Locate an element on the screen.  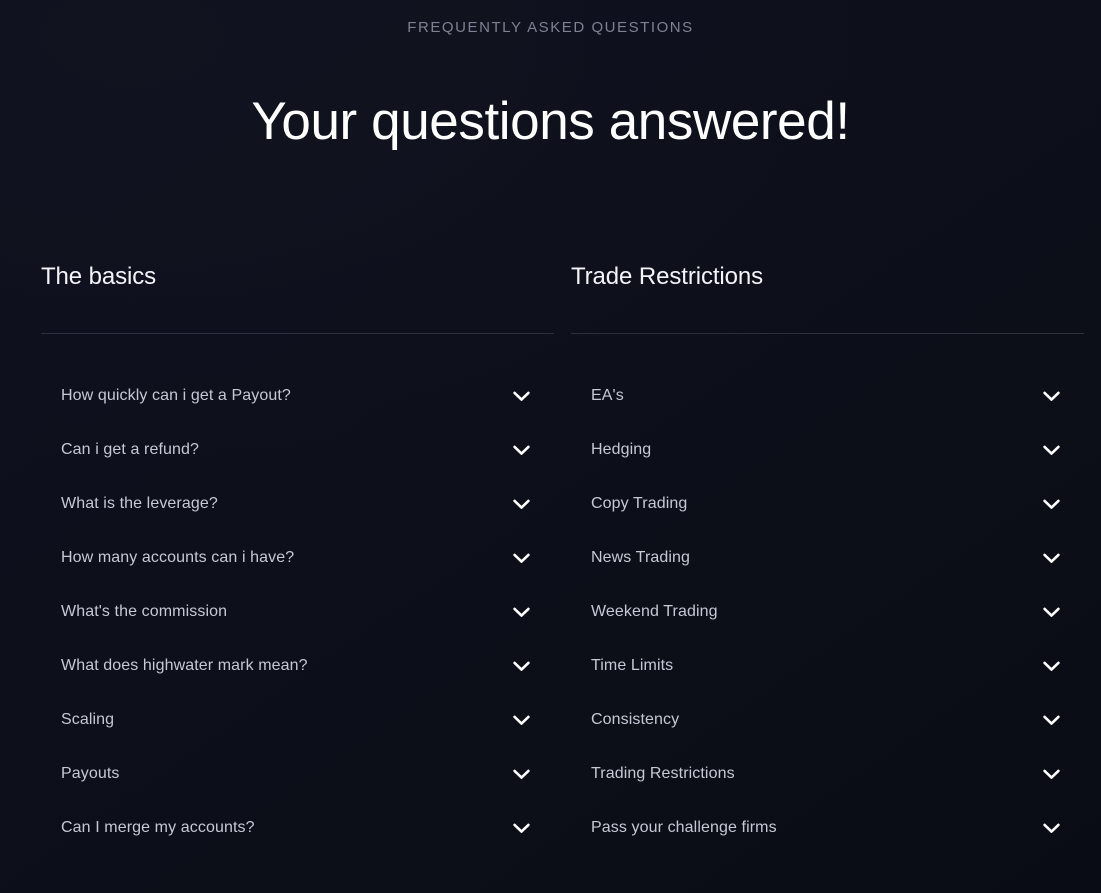
faq-item: What does highwater mark mean? is located at coordinates (297, 666).